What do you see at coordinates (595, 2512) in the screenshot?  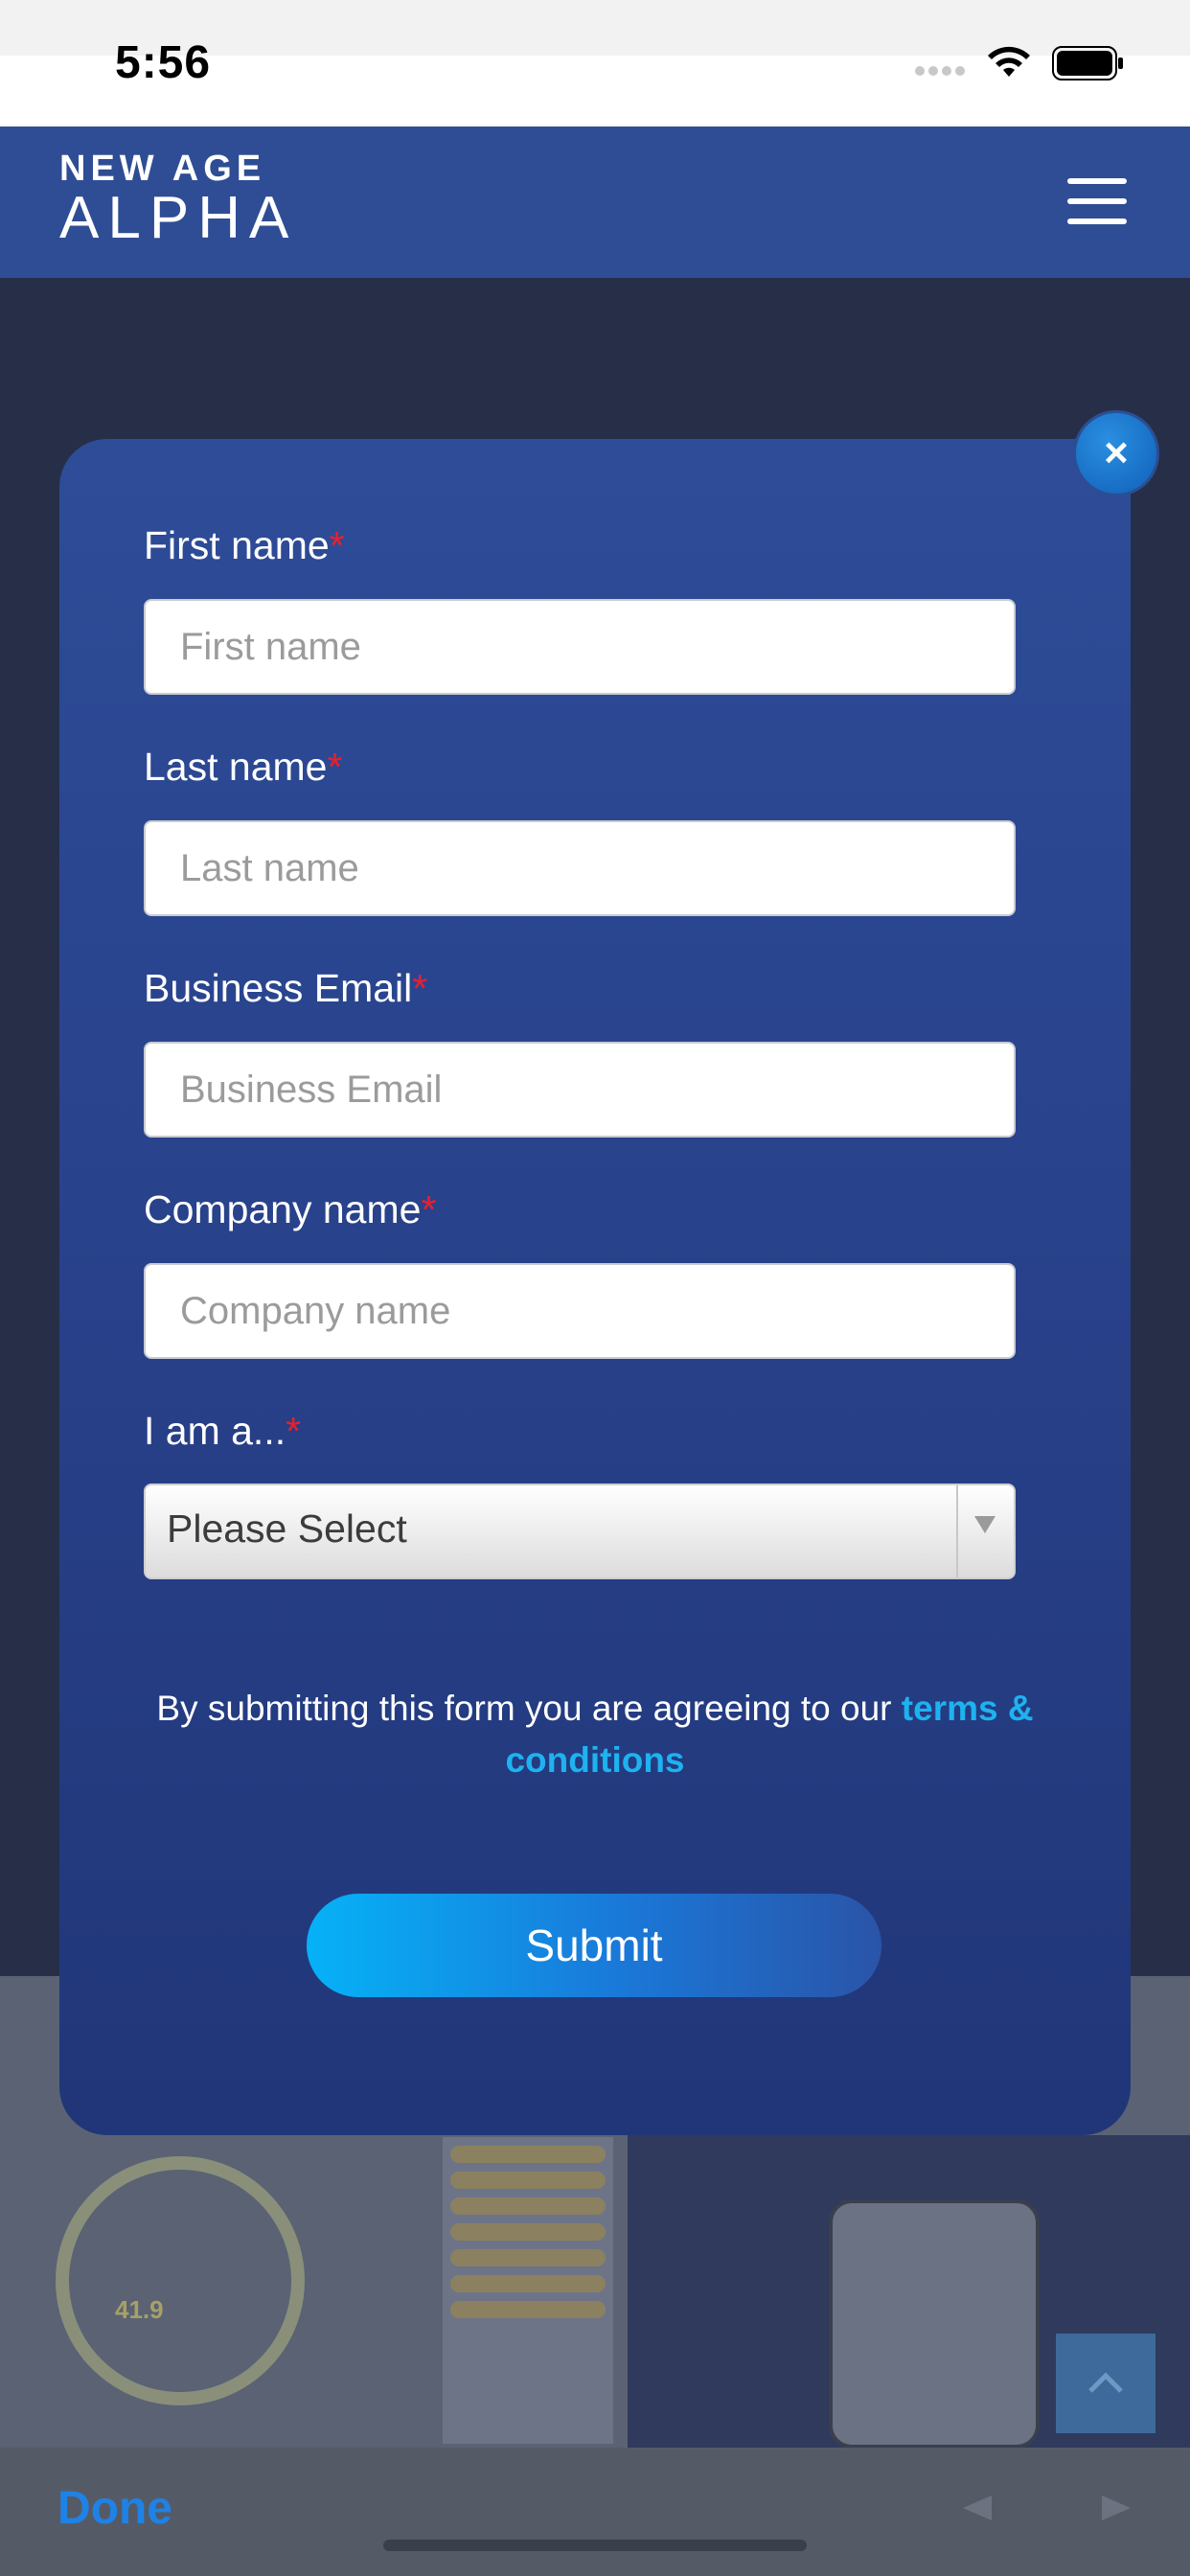 I see `keyboard-accessory-bar: Done` at bounding box center [595, 2512].